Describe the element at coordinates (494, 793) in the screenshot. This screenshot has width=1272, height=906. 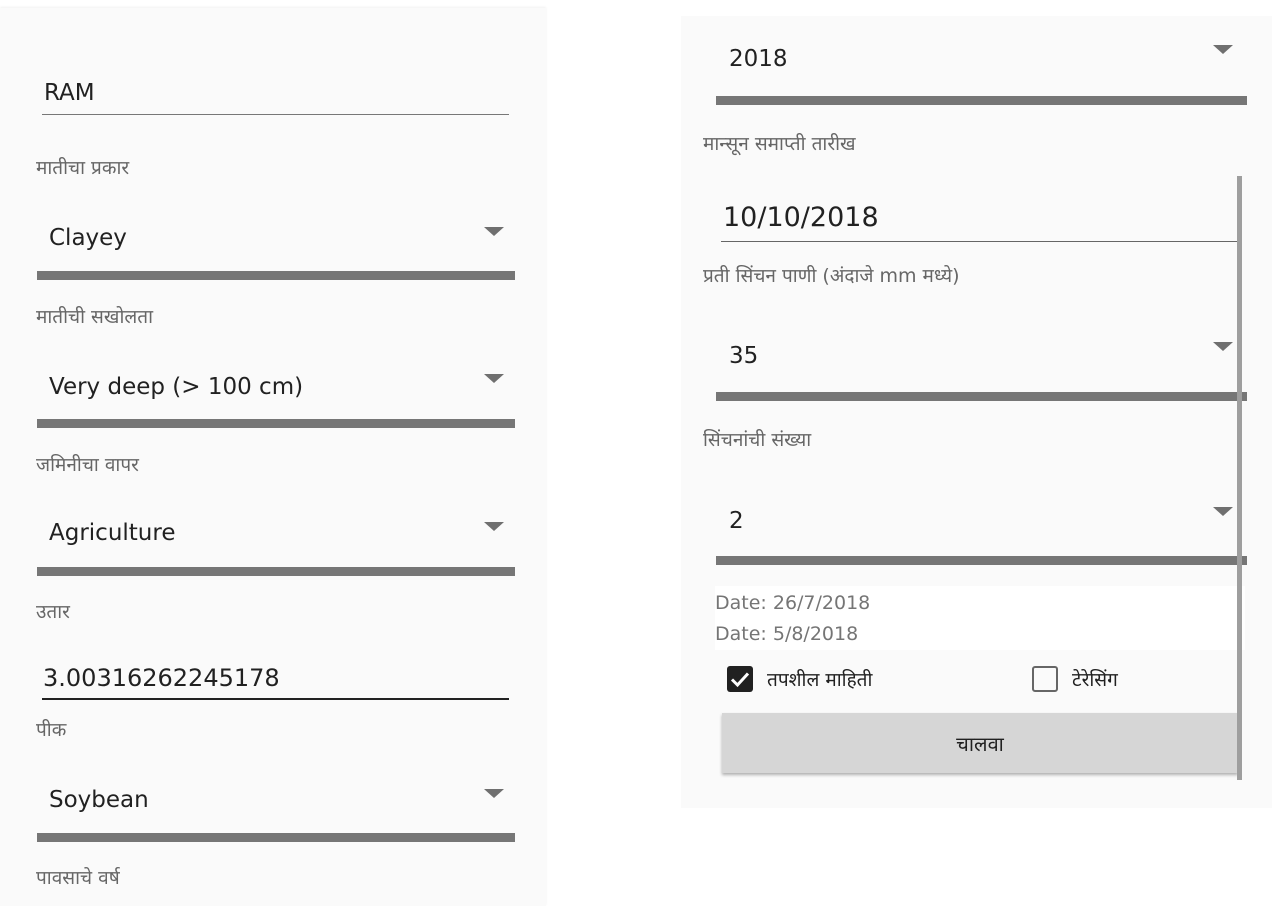
I see `crop-dropdown-icon` at that location.